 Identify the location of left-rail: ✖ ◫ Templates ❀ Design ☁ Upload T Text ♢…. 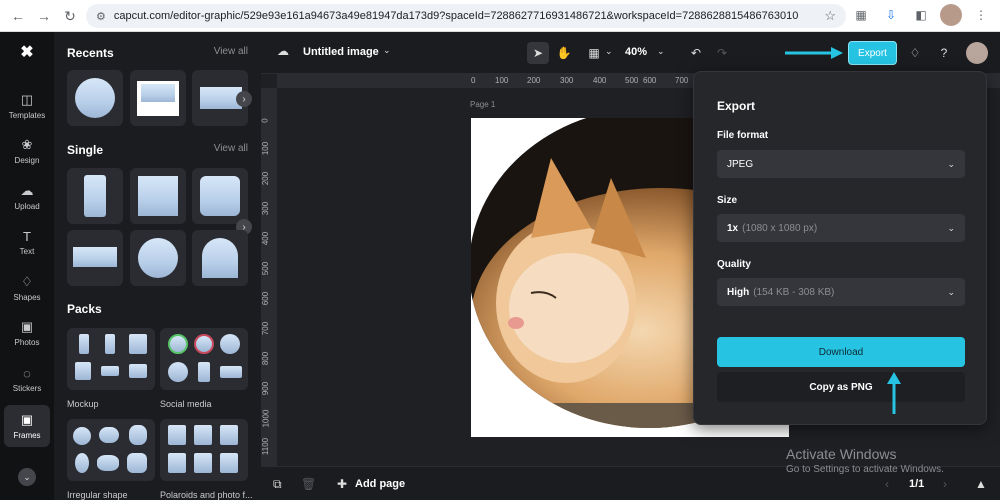
(27, 266).